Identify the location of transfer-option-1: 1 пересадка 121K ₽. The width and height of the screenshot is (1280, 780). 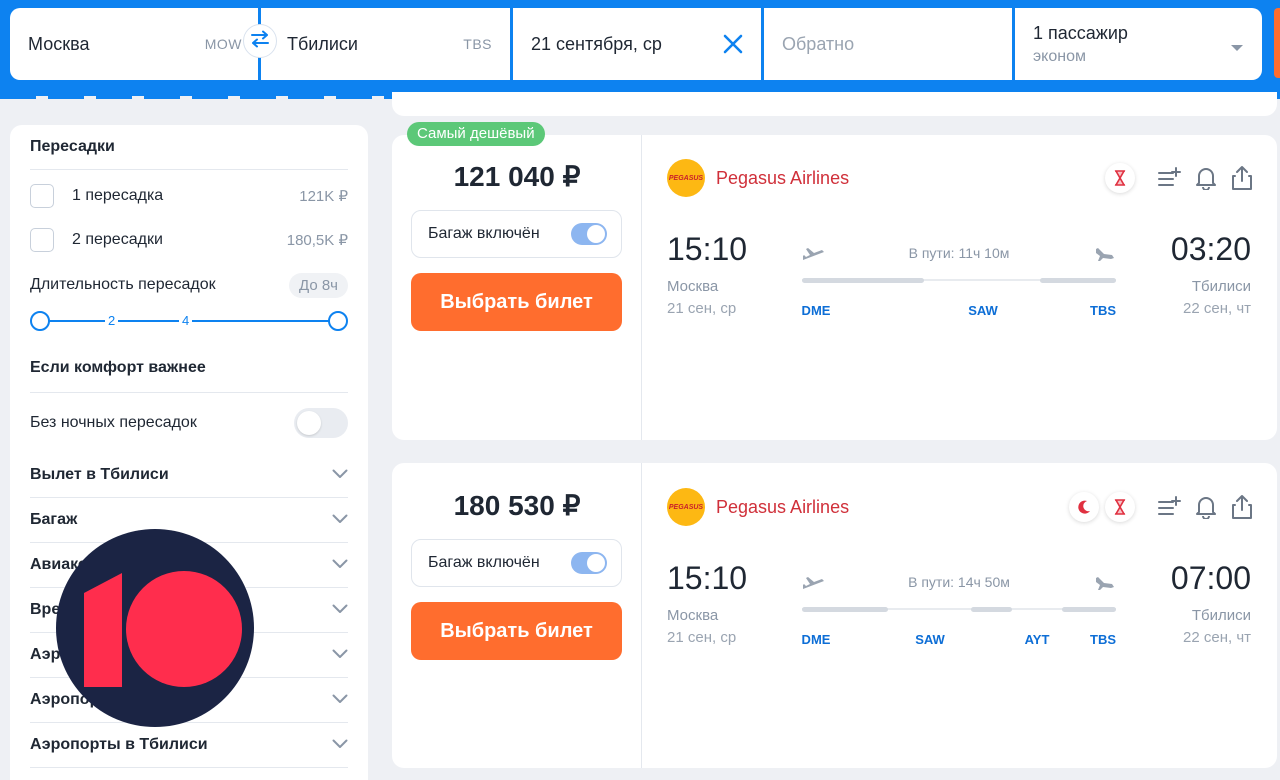
(189, 196).